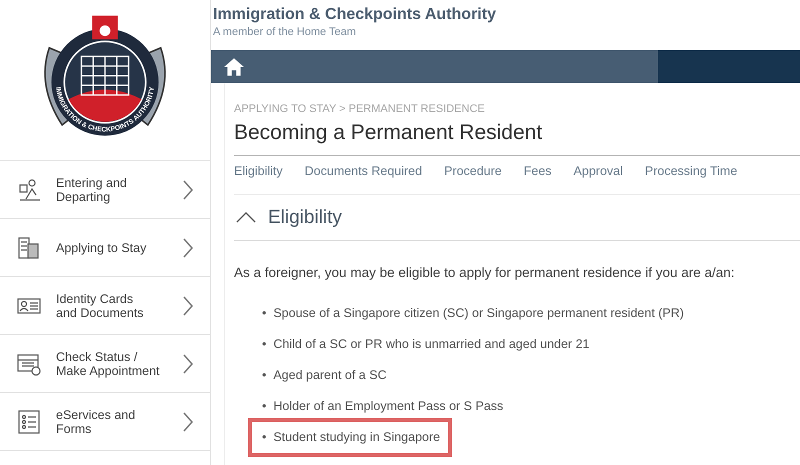 The width and height of the screenshot is (800, 465). What do you see at coordinates (234, 67) in the screenshot?
I see `home-icon` at bounding box center [234, 67].